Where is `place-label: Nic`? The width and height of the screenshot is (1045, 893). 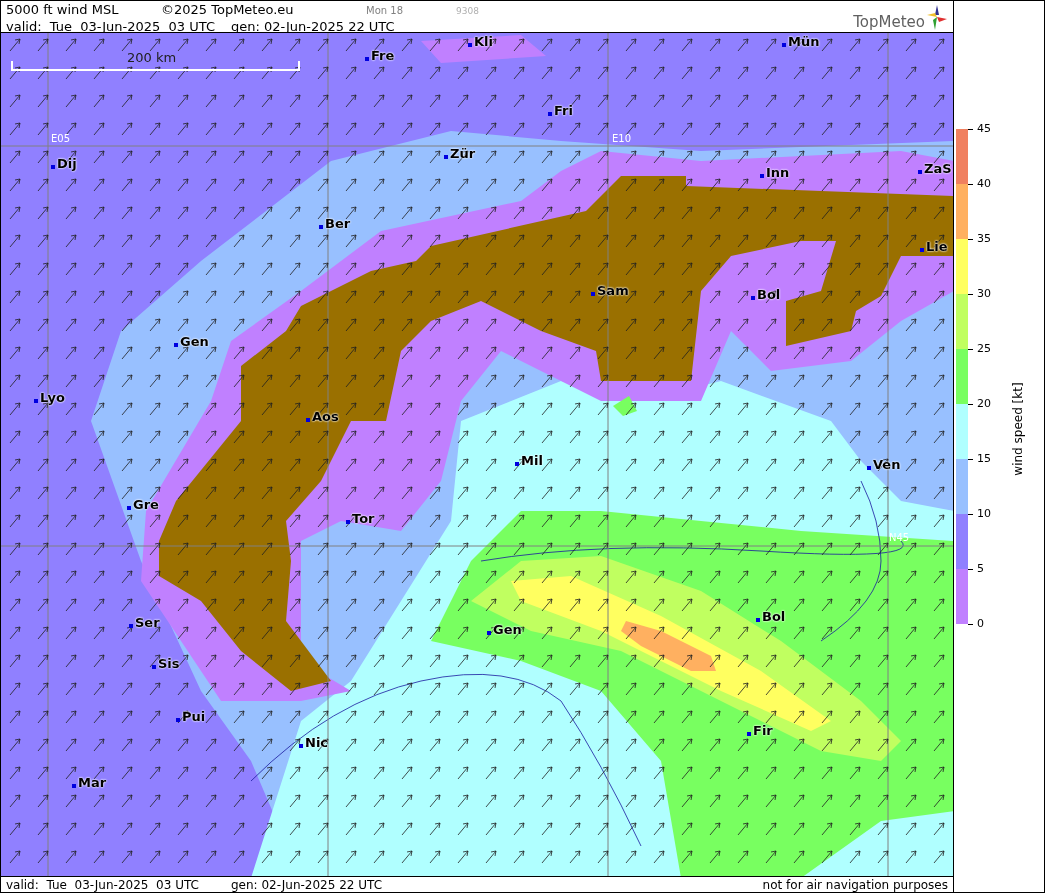
place-label: Nic is located at coordinates (317, 742).